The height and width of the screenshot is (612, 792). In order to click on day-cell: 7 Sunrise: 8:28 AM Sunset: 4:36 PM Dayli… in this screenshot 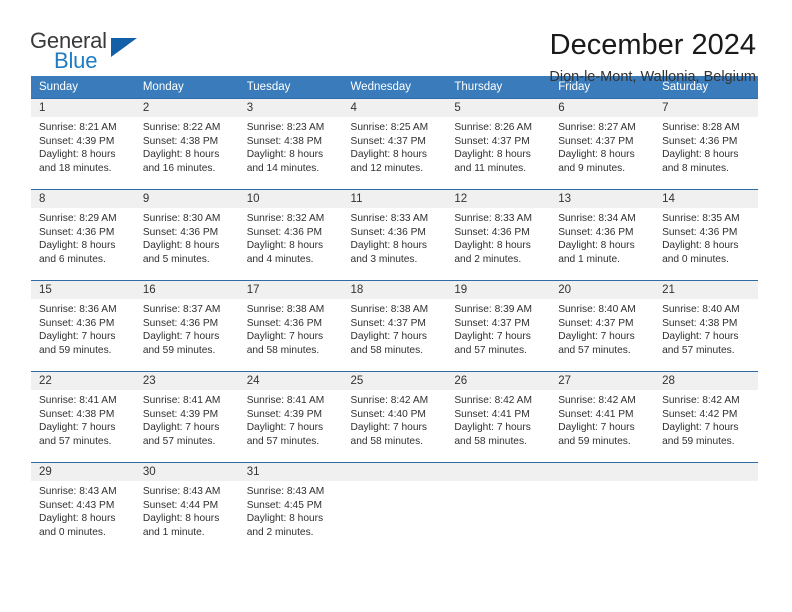, I will do `click(706, 144)`.